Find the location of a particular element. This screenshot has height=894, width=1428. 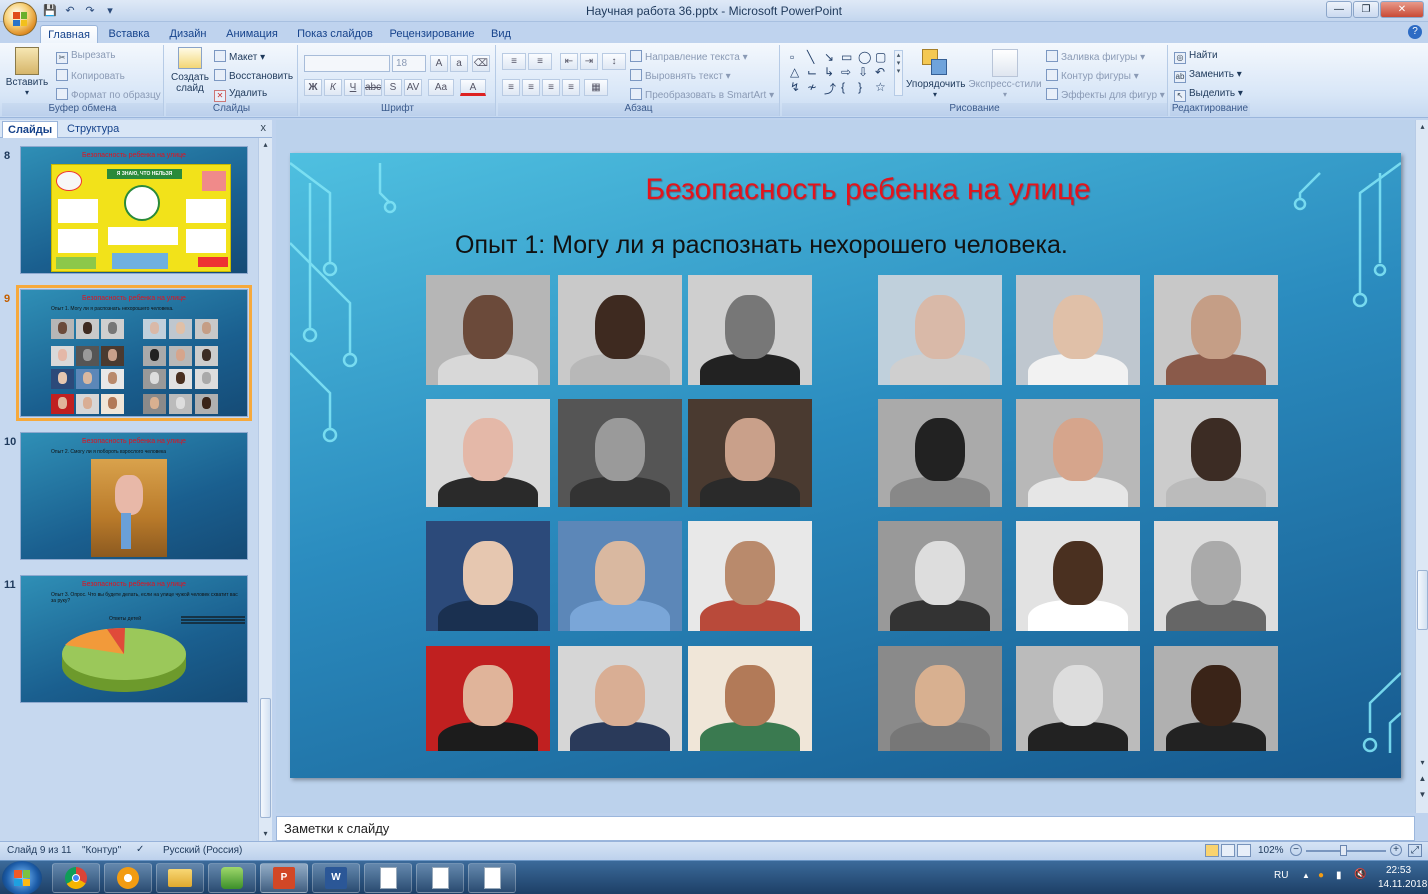

sorter-view-icon is located at coordinates (1228, 850).